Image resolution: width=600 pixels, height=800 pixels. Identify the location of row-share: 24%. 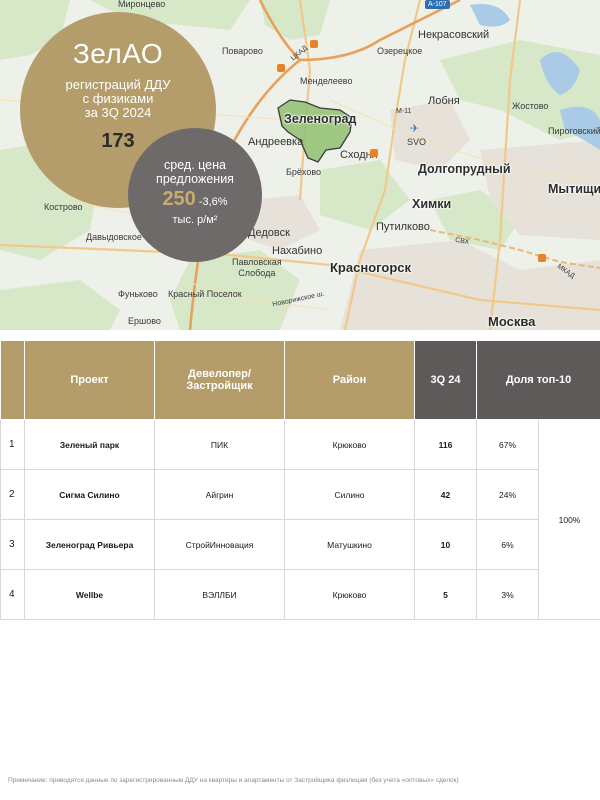
(507, 494).